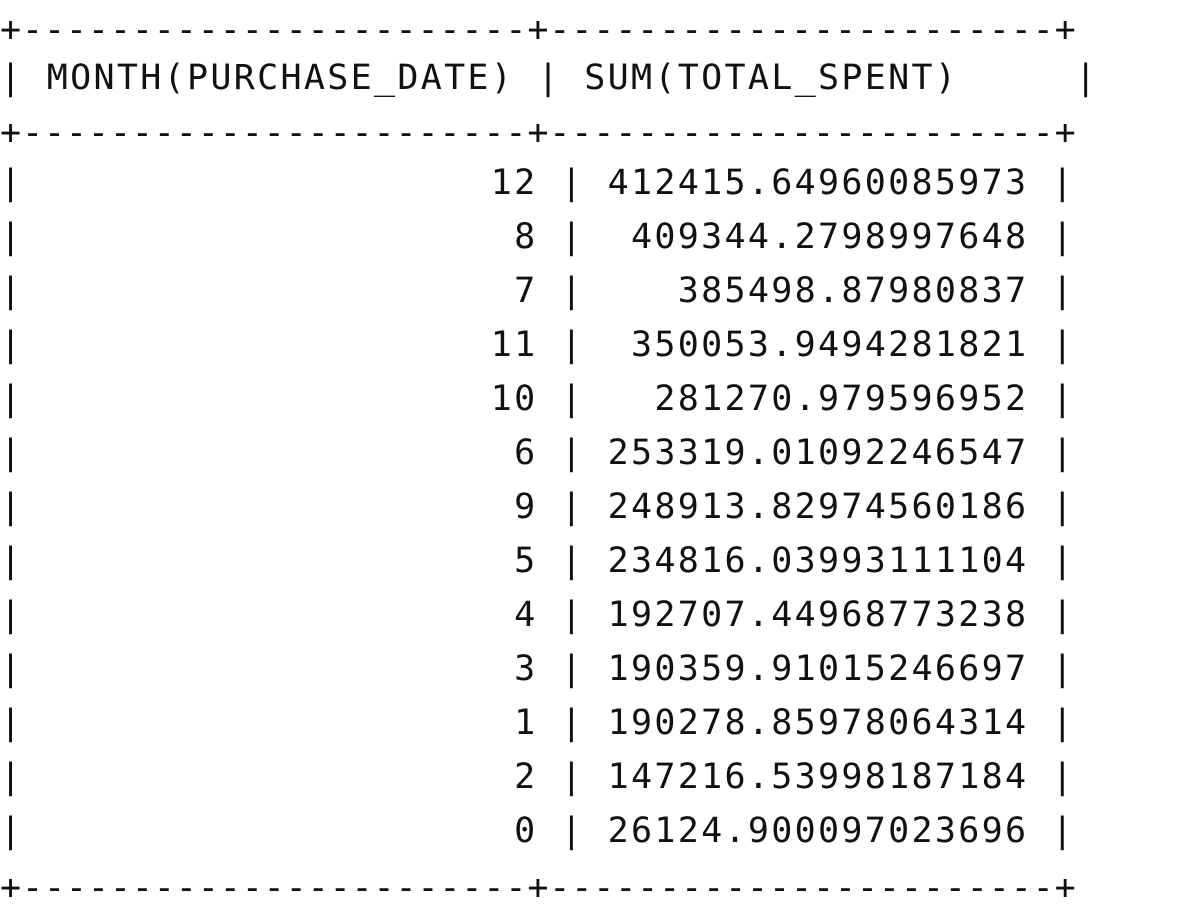 This screenshot has width=1180, height=918. I want to click on table-row: | 0 | 26124.900097023696 |, so click(538, 831).